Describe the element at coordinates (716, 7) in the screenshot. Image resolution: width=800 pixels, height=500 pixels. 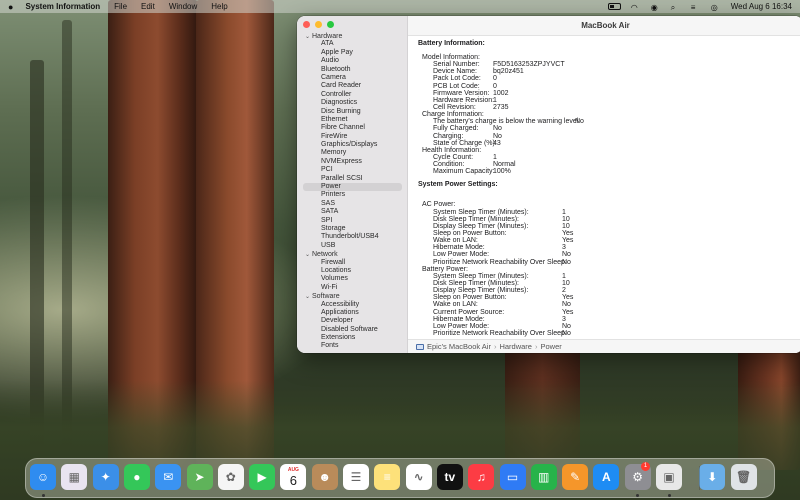
I see `siri-icon: ◎` at that location.